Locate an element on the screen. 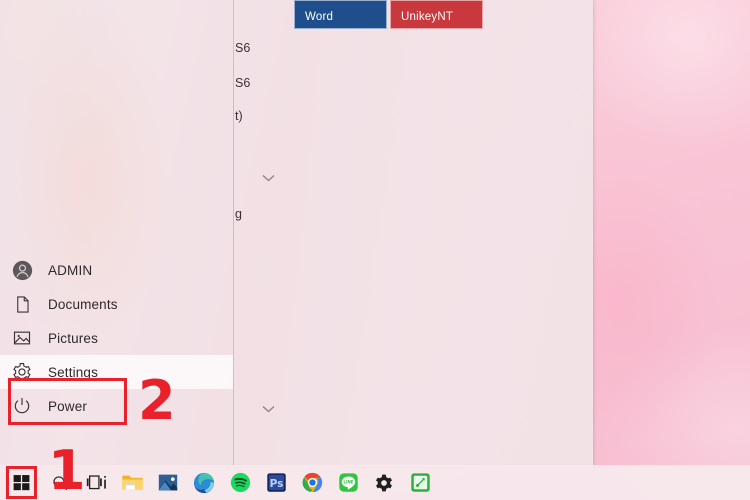 The width and height of the screenshot is (750, 500). excel-icon is located at coordinates (420, 482).